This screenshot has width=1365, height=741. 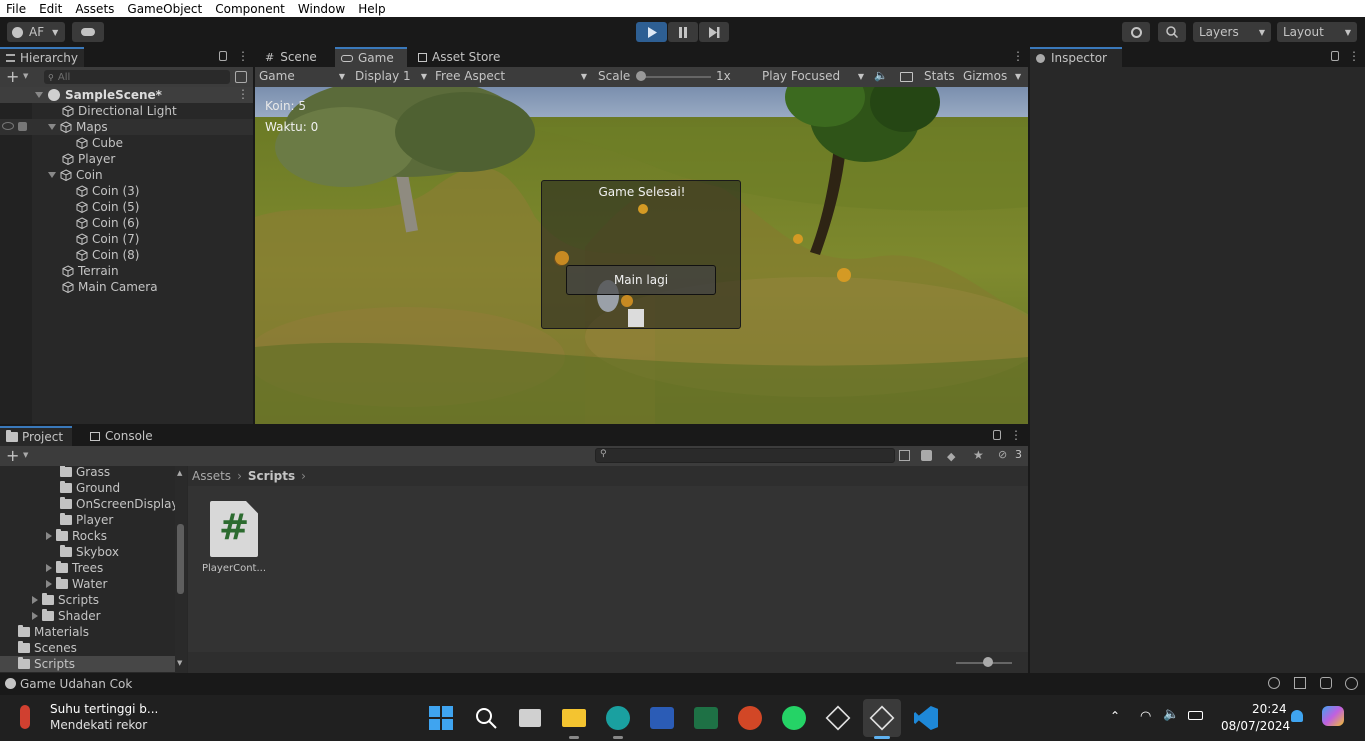 What do you see at coordinates (76, 536) in the screenshot?
I see `folder-rocks: Rocks` at bounding box center [76, 536].